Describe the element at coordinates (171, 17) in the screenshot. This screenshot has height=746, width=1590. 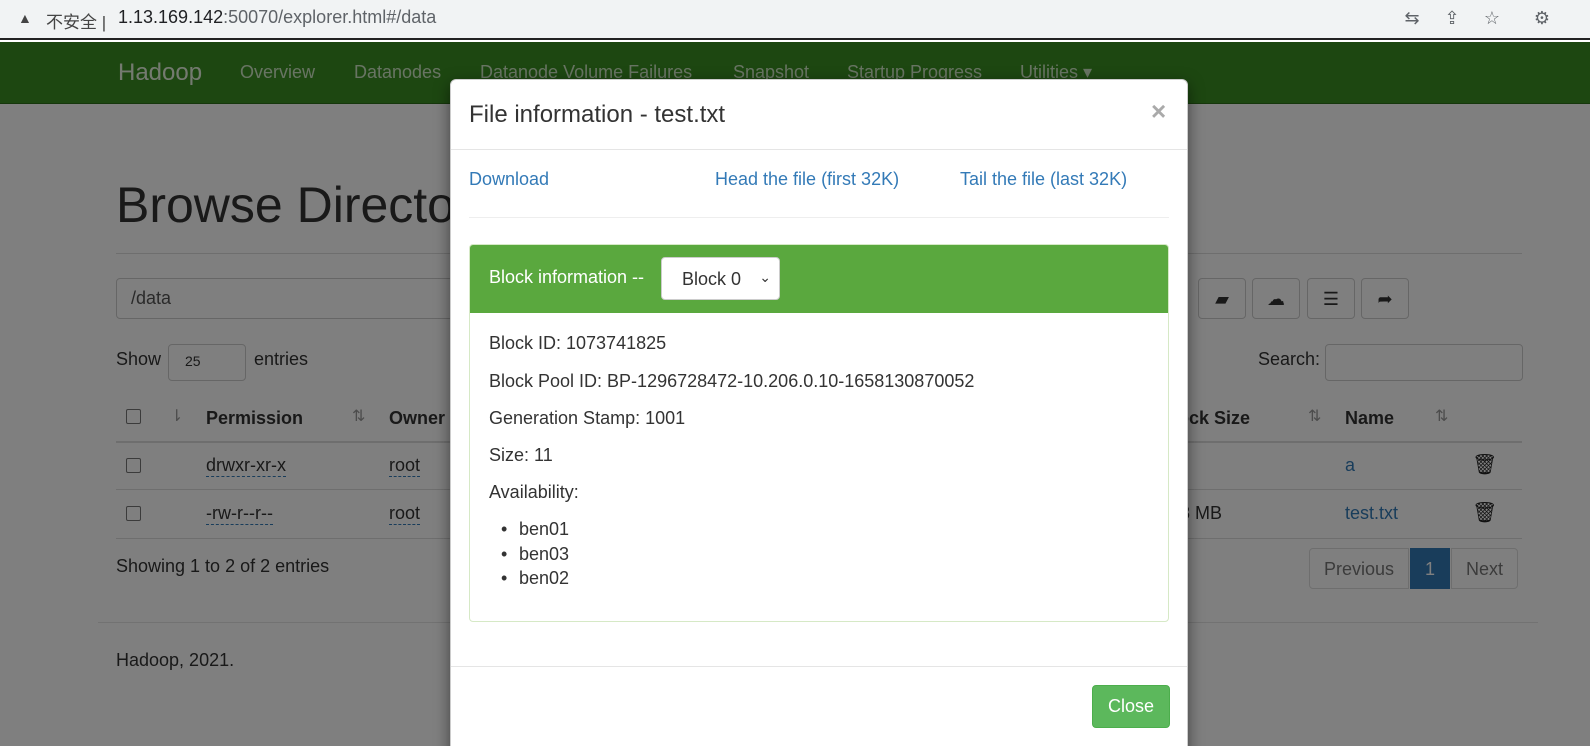
I see `url-host: 1.13.169.142` at that location.